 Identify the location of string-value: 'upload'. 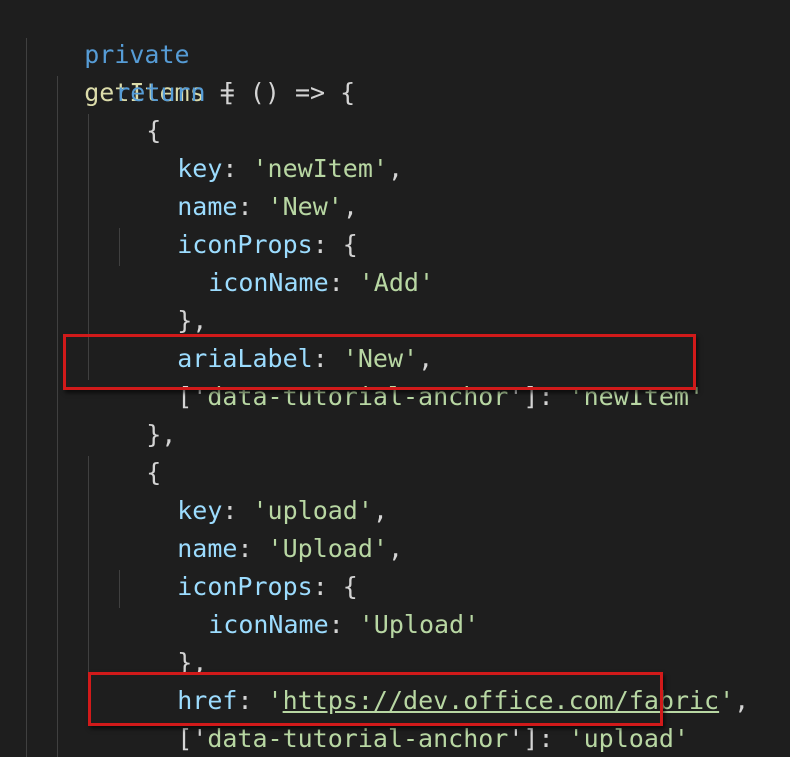
(628, 738).